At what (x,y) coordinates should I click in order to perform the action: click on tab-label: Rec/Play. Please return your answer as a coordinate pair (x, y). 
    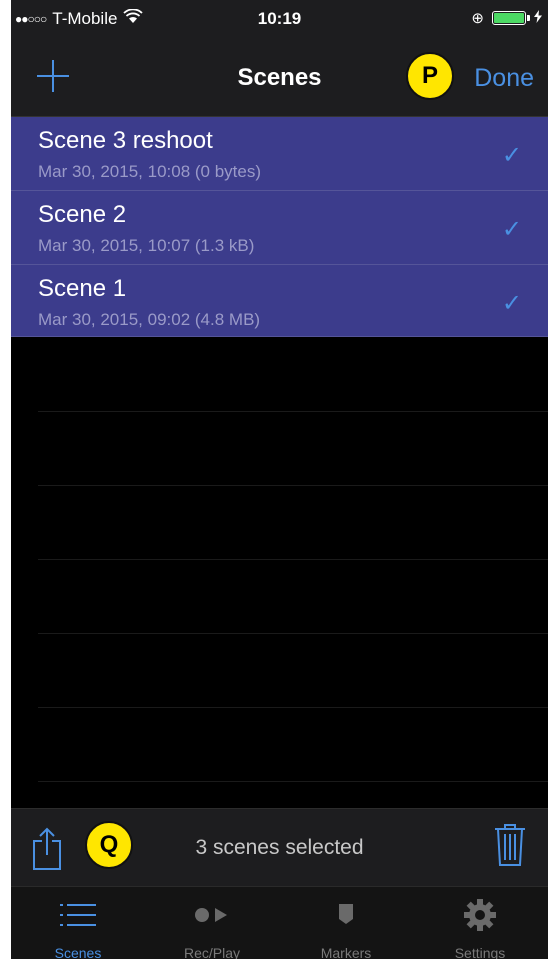
    Looking at the image, I should click on (212, 952).